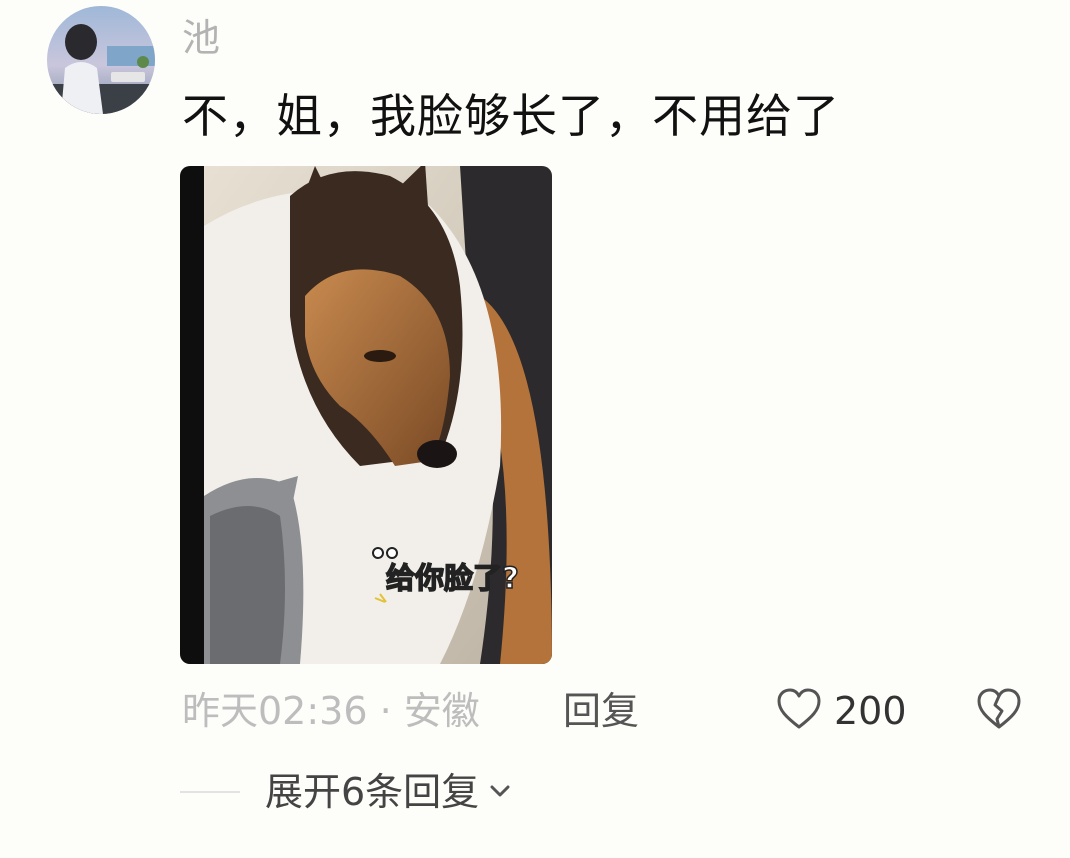 This screenshot has width=1070, height=858. I want to click on expand-replies-row: 展开6条回复, so click(345, 792).